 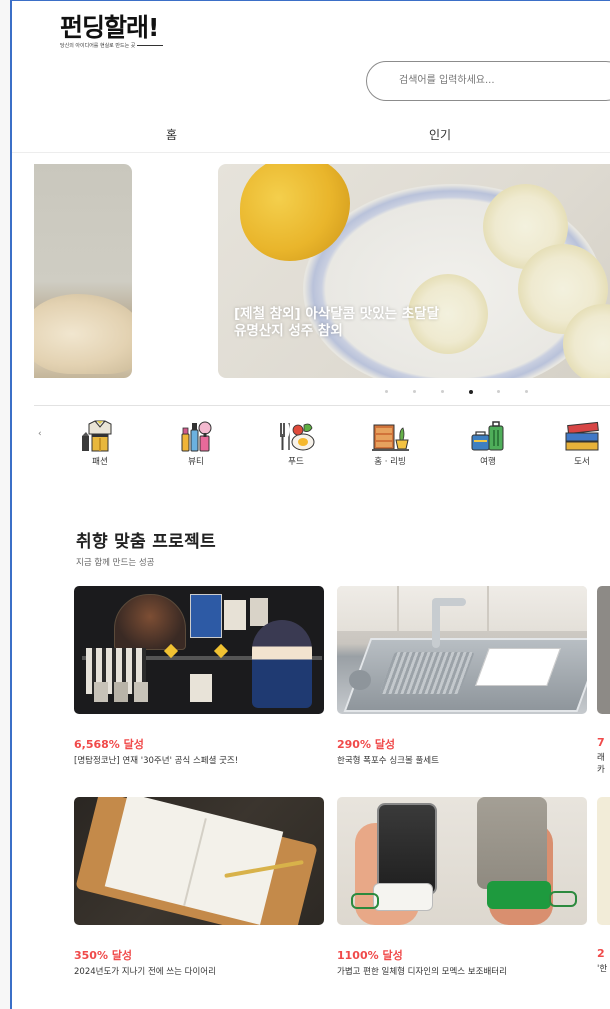 What do you see at coordinates (602, 969) in the screenshot?
I see `project-title: '한` at bounding box center [602, 969].